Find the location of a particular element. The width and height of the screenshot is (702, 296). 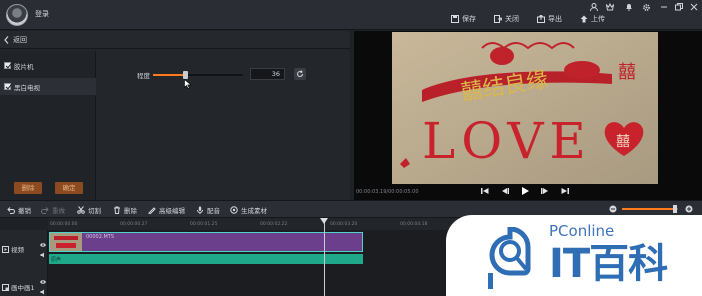

redo-label: 重做 is located at coordinates (58, 211).